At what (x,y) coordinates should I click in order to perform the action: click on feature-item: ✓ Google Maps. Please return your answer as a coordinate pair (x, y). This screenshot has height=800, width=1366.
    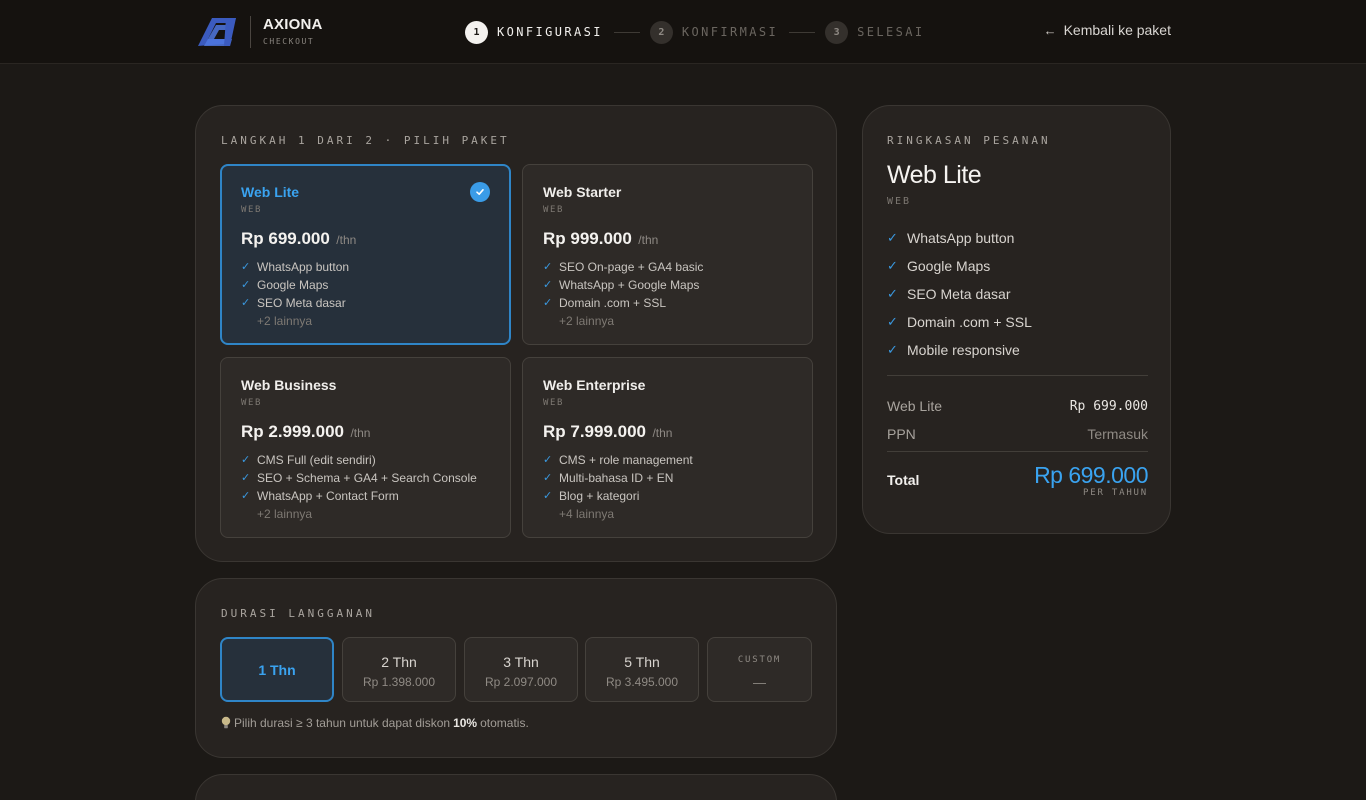
    Looking at the image, I should click on (365, 285).